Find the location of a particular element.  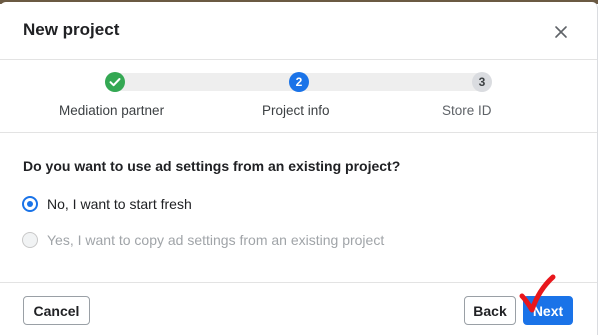

step-3-label: Store ID is located at coordinates (467, 110).